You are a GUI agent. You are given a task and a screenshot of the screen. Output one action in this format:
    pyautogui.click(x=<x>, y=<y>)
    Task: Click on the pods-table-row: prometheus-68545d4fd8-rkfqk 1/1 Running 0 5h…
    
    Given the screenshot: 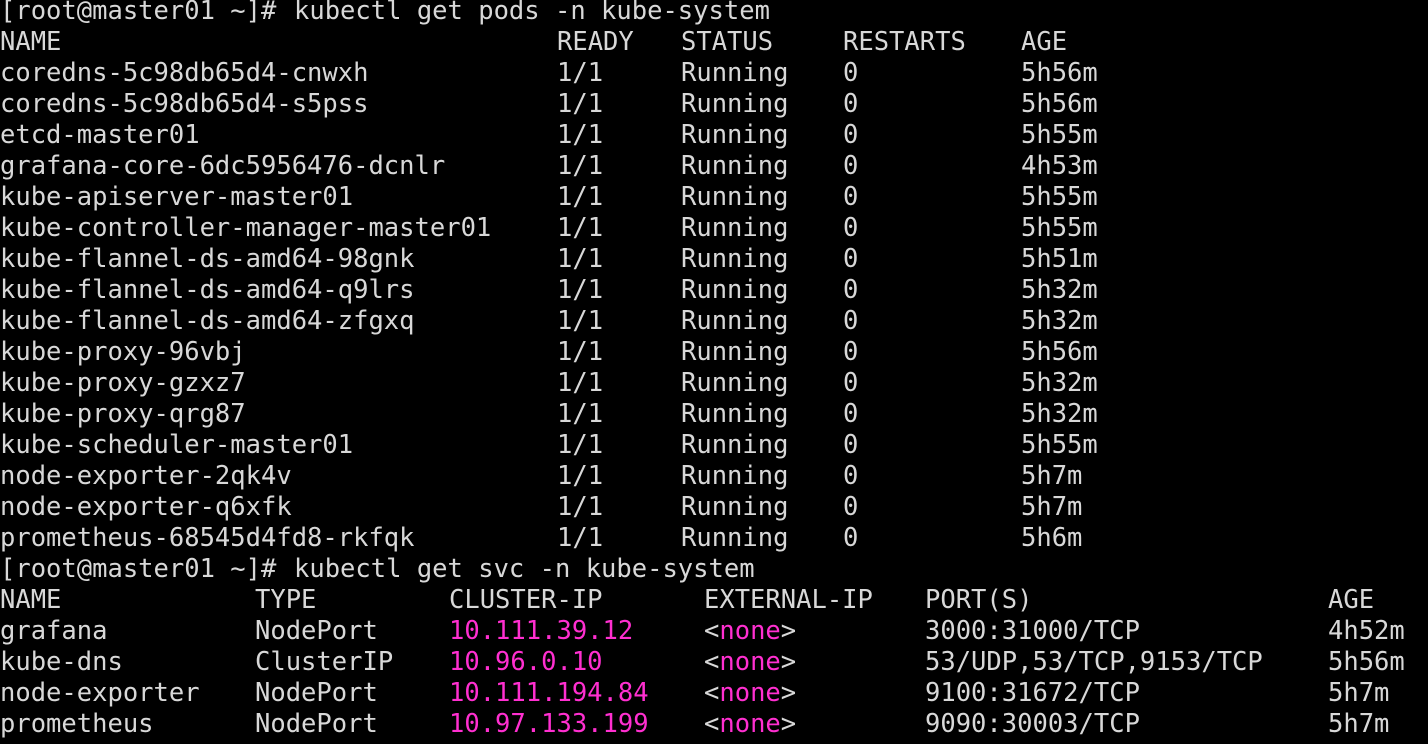 What is the action you would take?
    pyautogui.click(x=714, y=538)
    